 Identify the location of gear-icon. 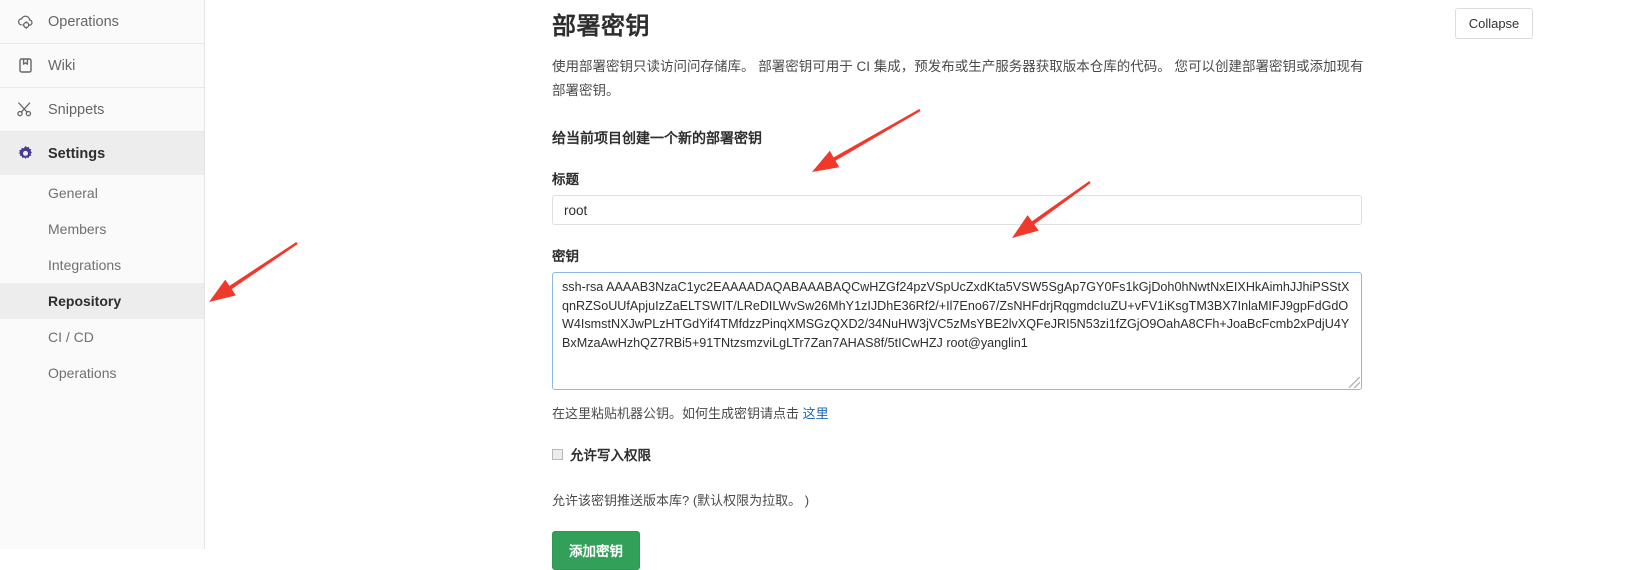
(25, 153).